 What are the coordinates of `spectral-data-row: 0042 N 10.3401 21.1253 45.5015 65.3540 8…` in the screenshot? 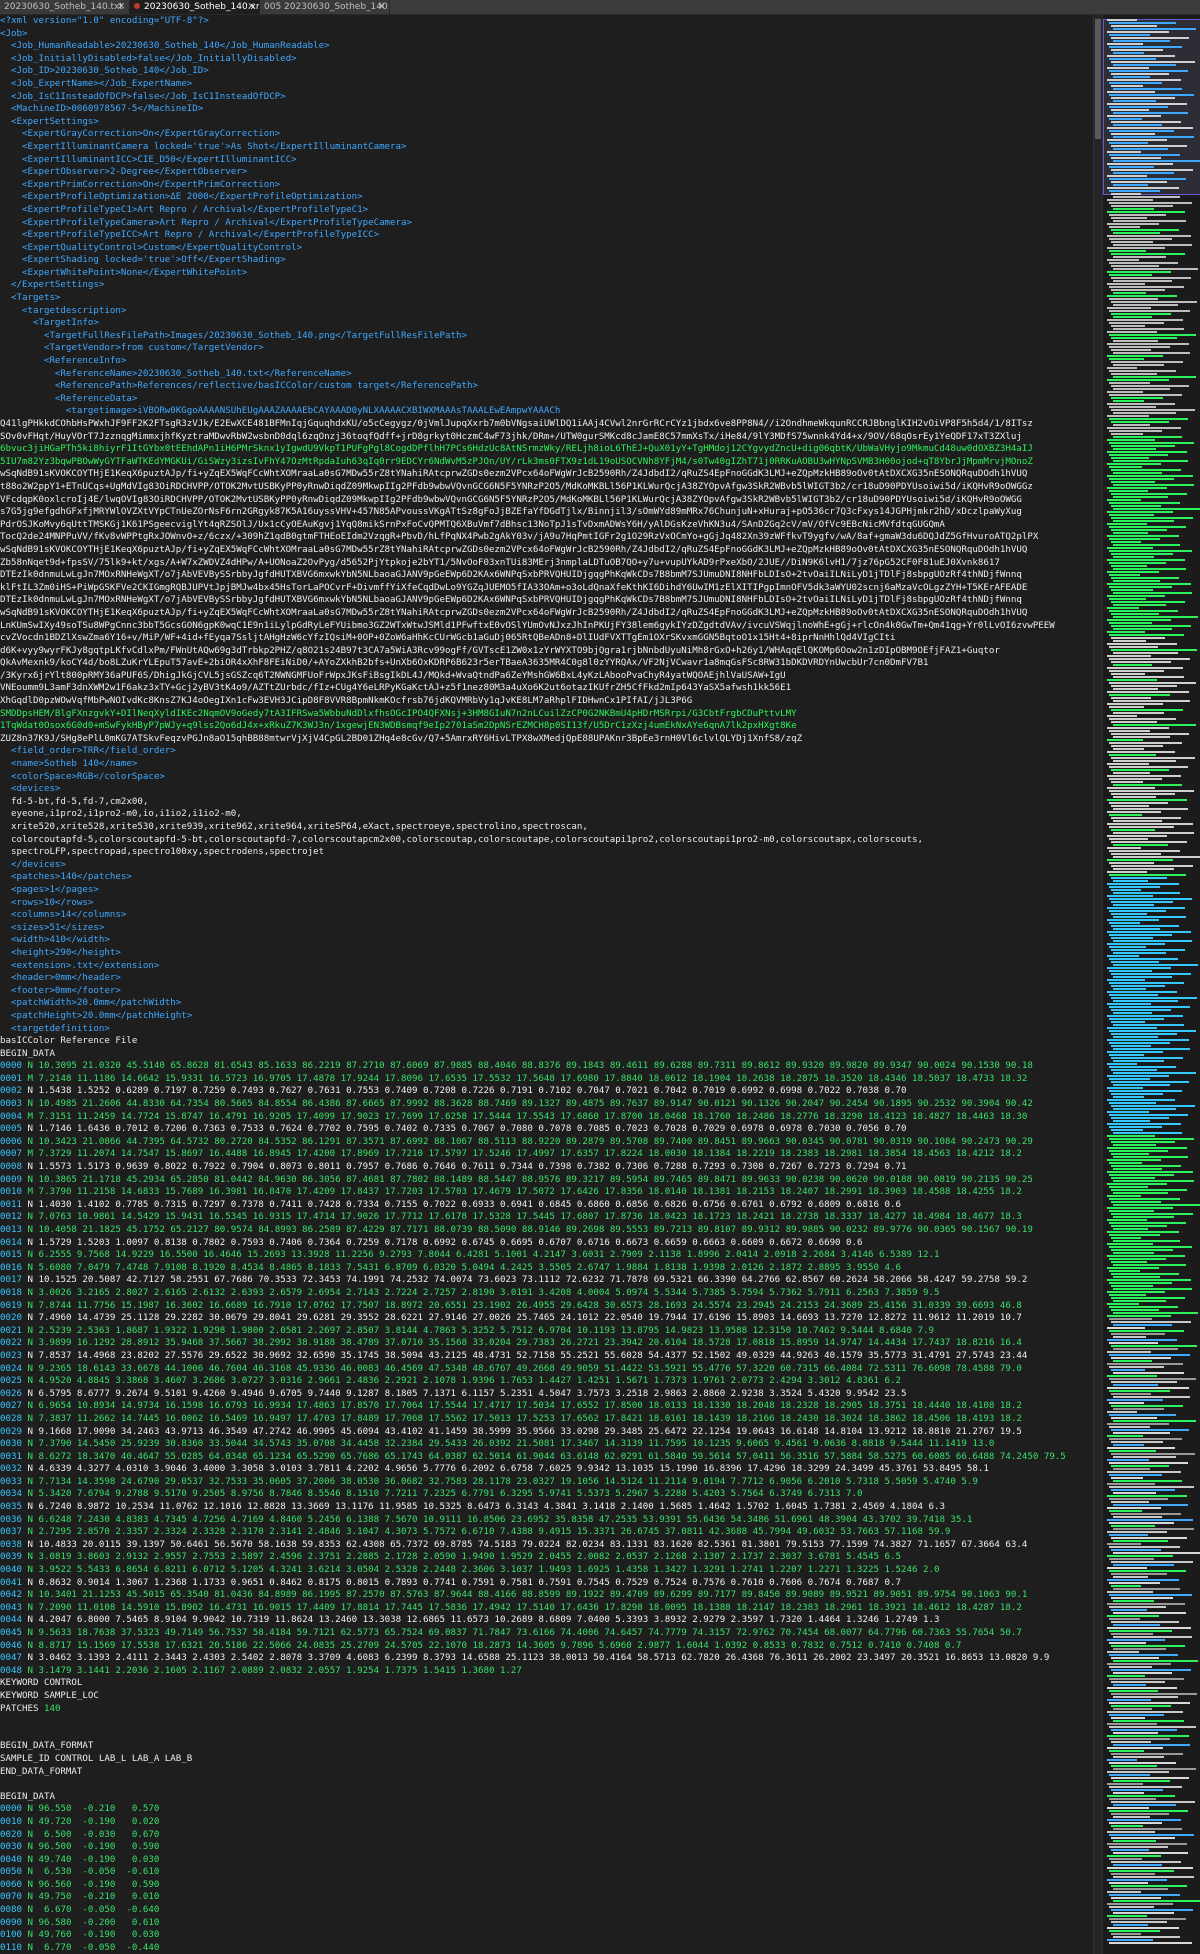 It's located at (546, 1595).